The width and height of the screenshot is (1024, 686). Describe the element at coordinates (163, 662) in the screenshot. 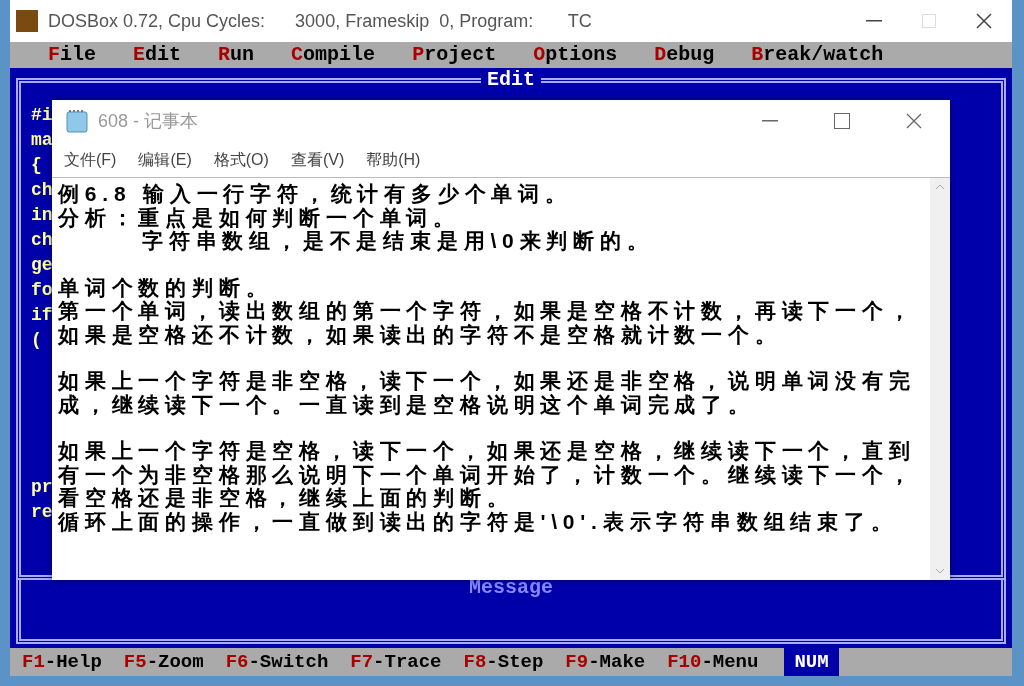

I see `function-key-hint: F5-Zoom` at that location.